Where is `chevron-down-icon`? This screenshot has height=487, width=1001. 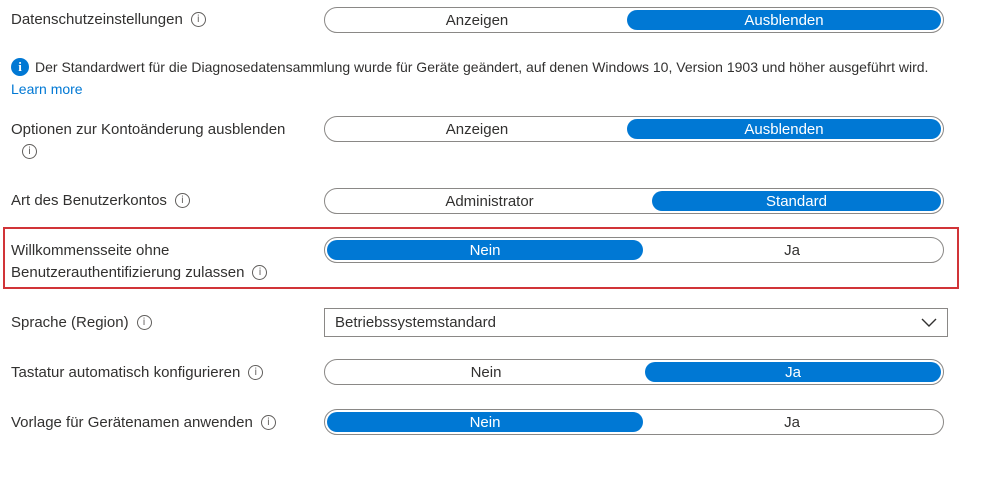 chevron-down-icon is located at coordinates (929, 322).